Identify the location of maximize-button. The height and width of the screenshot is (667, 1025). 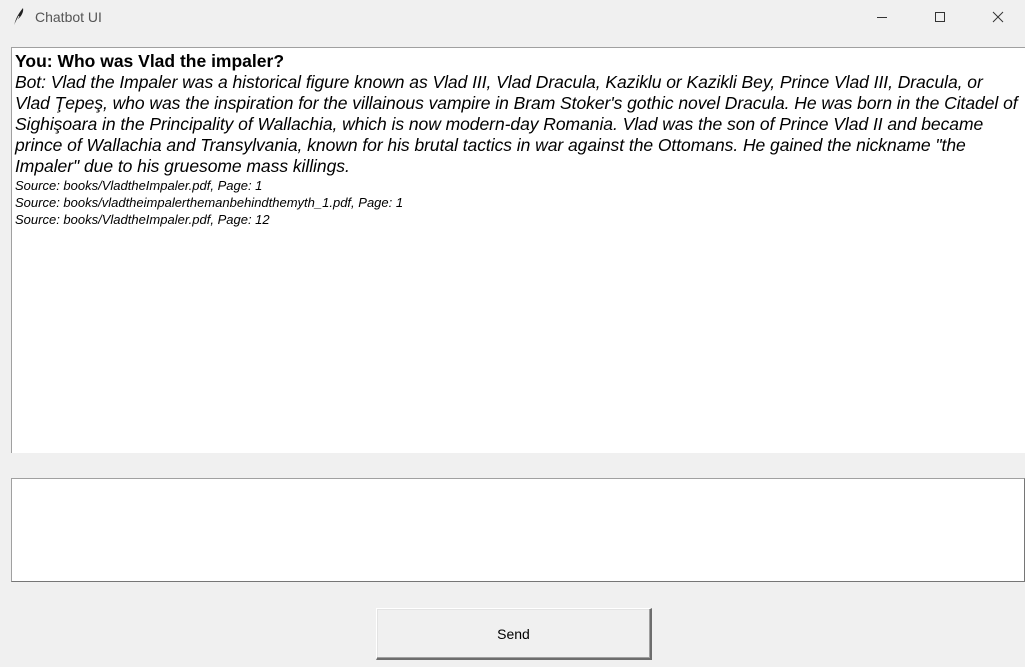
(940, 17).